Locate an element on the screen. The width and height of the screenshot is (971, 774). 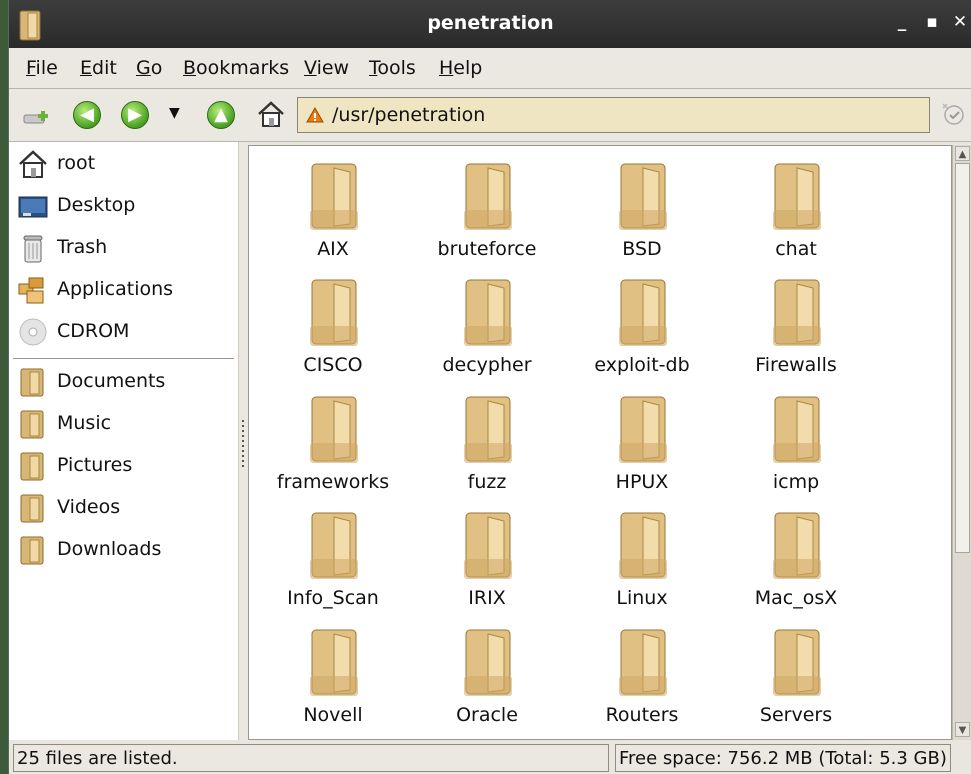
folder-item: chat is located at coordinates (796, 205).